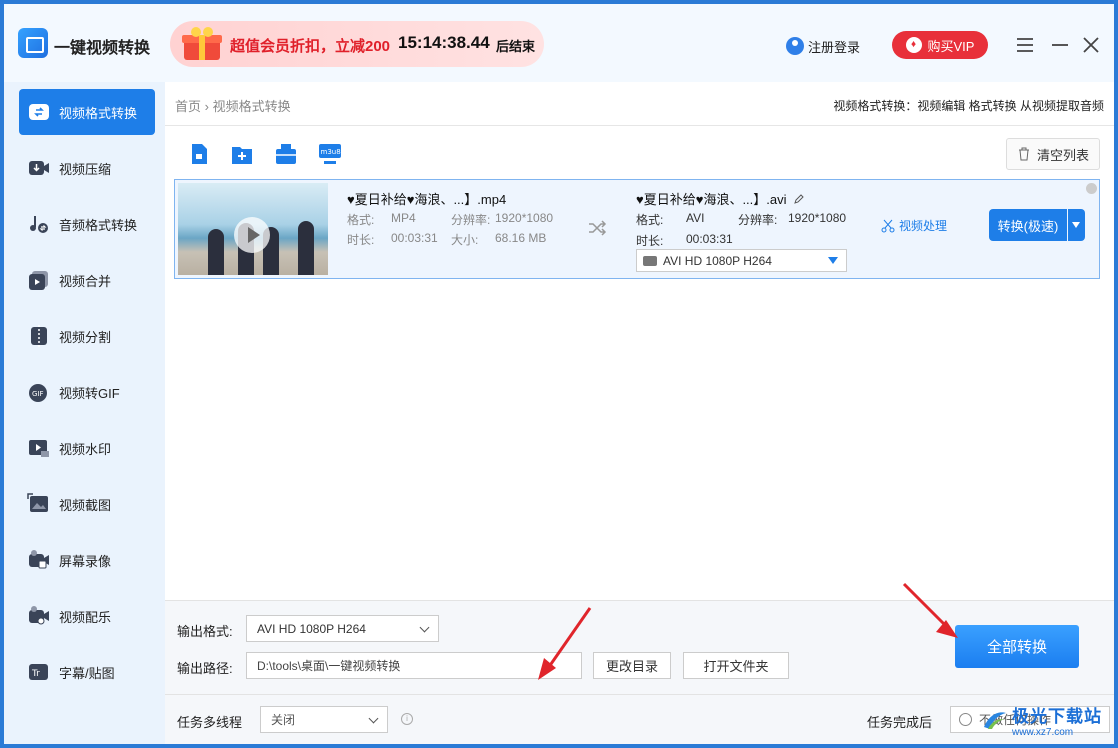  I want to click on sidebar-item-label: 视频压缩, so click(85, 169).